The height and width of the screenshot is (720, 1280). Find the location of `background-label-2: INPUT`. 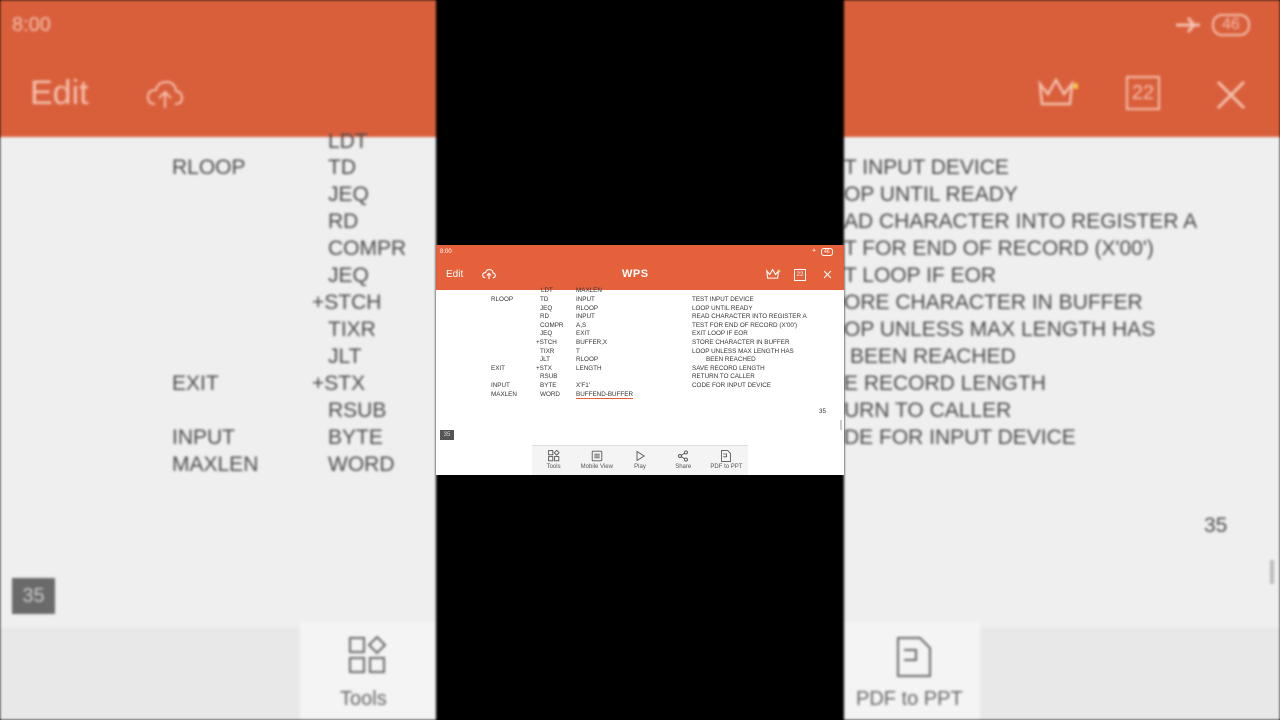

background-label-2: INPUT is located at coordinates (203, 437).